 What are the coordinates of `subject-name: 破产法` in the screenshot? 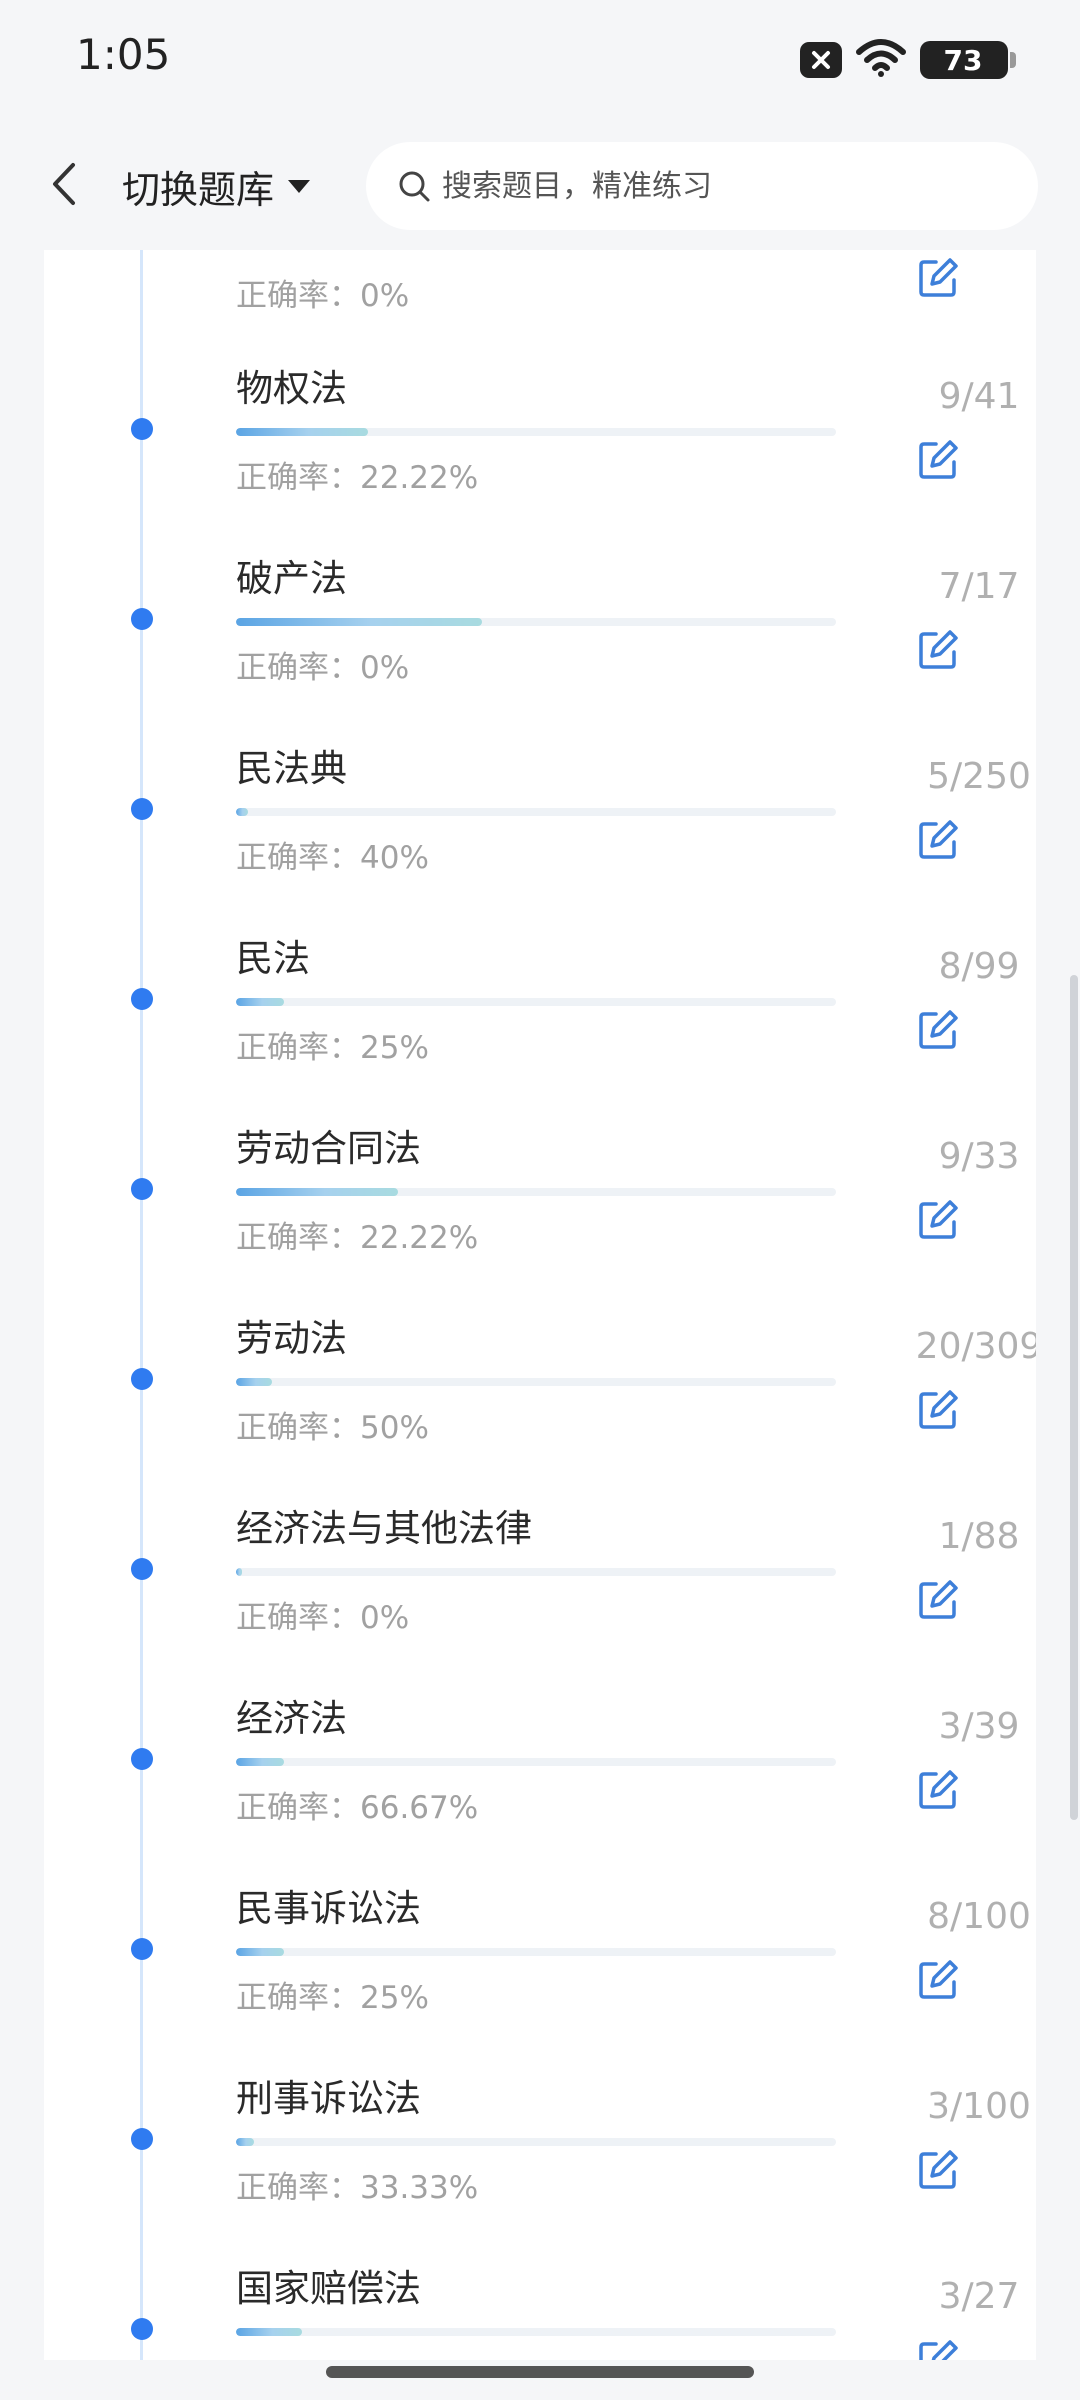 It's located at (291, 578).